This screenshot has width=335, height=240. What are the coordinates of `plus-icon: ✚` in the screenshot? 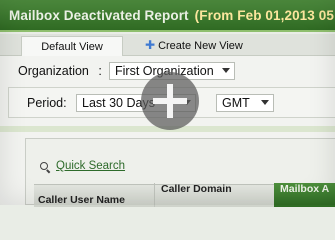 It's located at (150, 45).